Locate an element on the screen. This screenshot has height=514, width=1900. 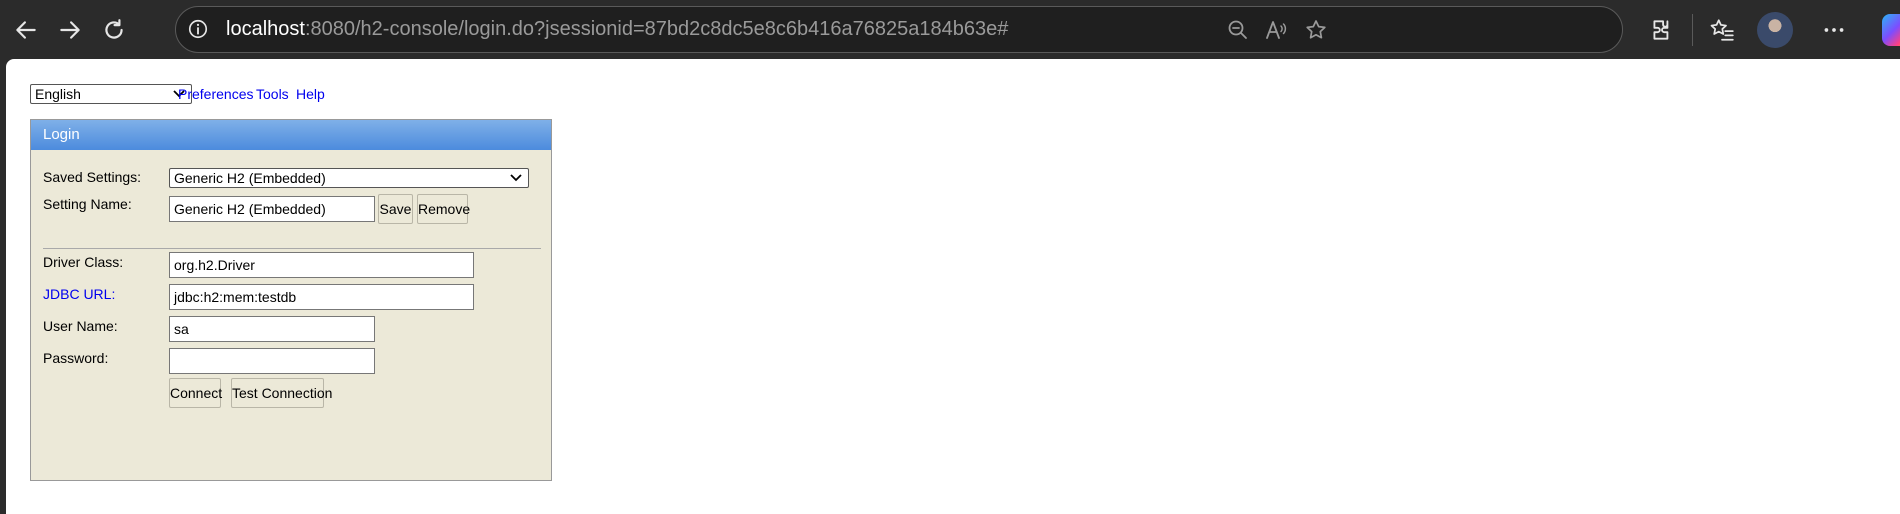
saved-settings-select: Generic H2 (Embedded) is located at coordinates (349, 178).